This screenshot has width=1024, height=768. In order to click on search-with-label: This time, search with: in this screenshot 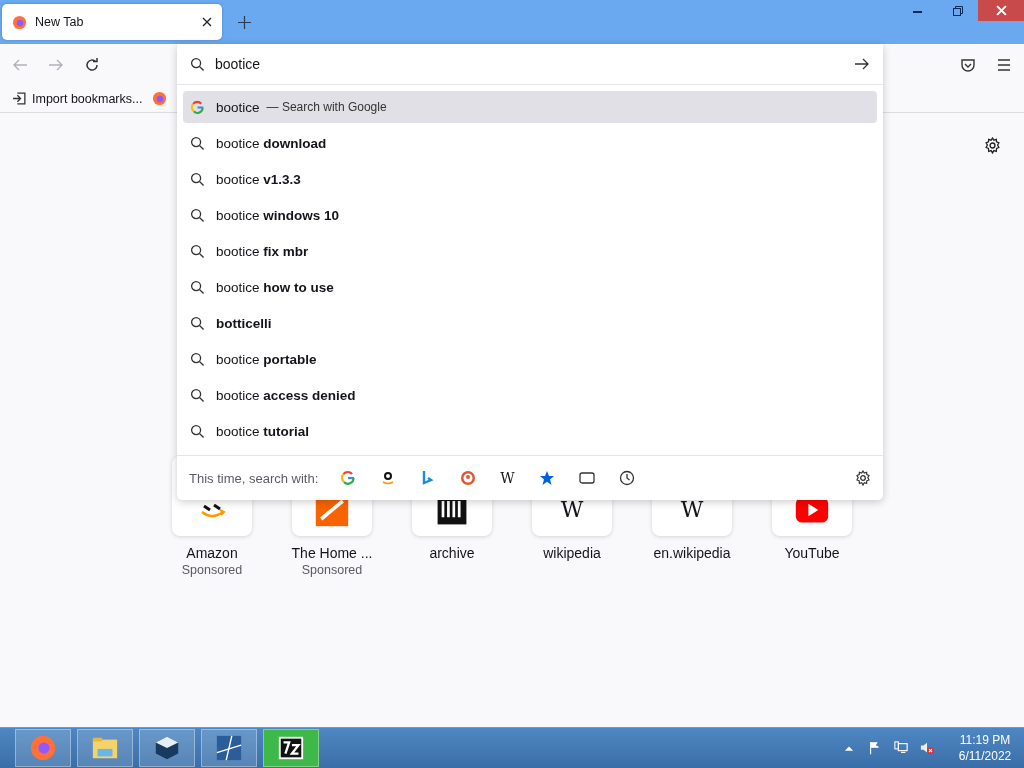, I will do `click(254, 478)`.